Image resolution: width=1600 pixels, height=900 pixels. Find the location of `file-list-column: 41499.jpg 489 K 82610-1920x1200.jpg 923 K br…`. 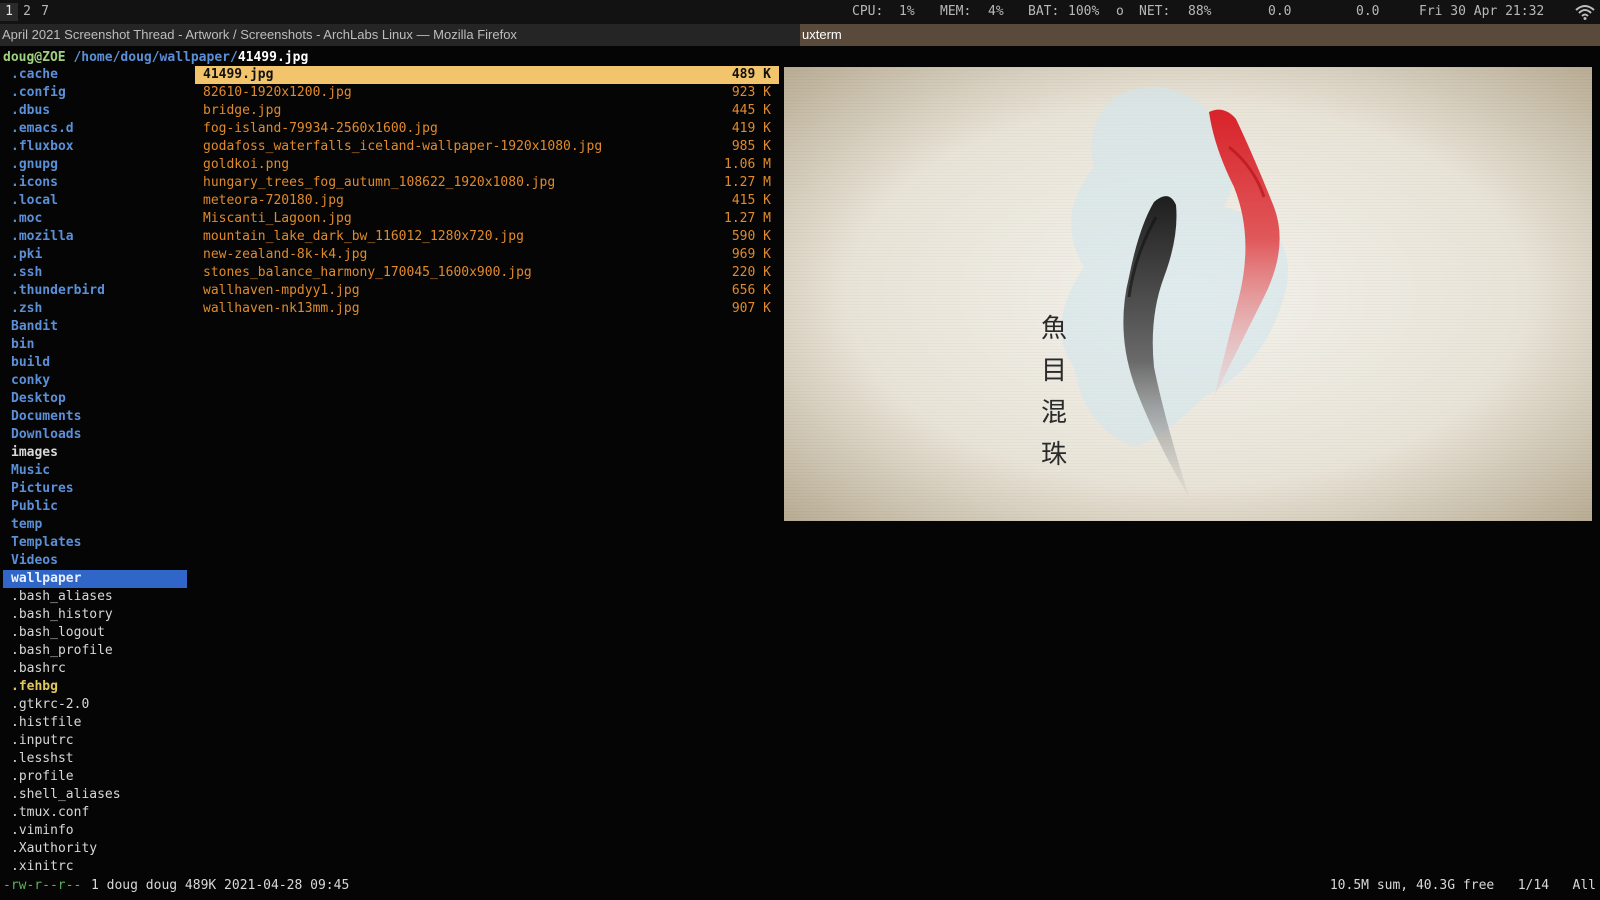

file-list-column: 41499.jpg 489 K 82610-1920x1200.jpg 923 K br… is located at coordinates (487, 192).